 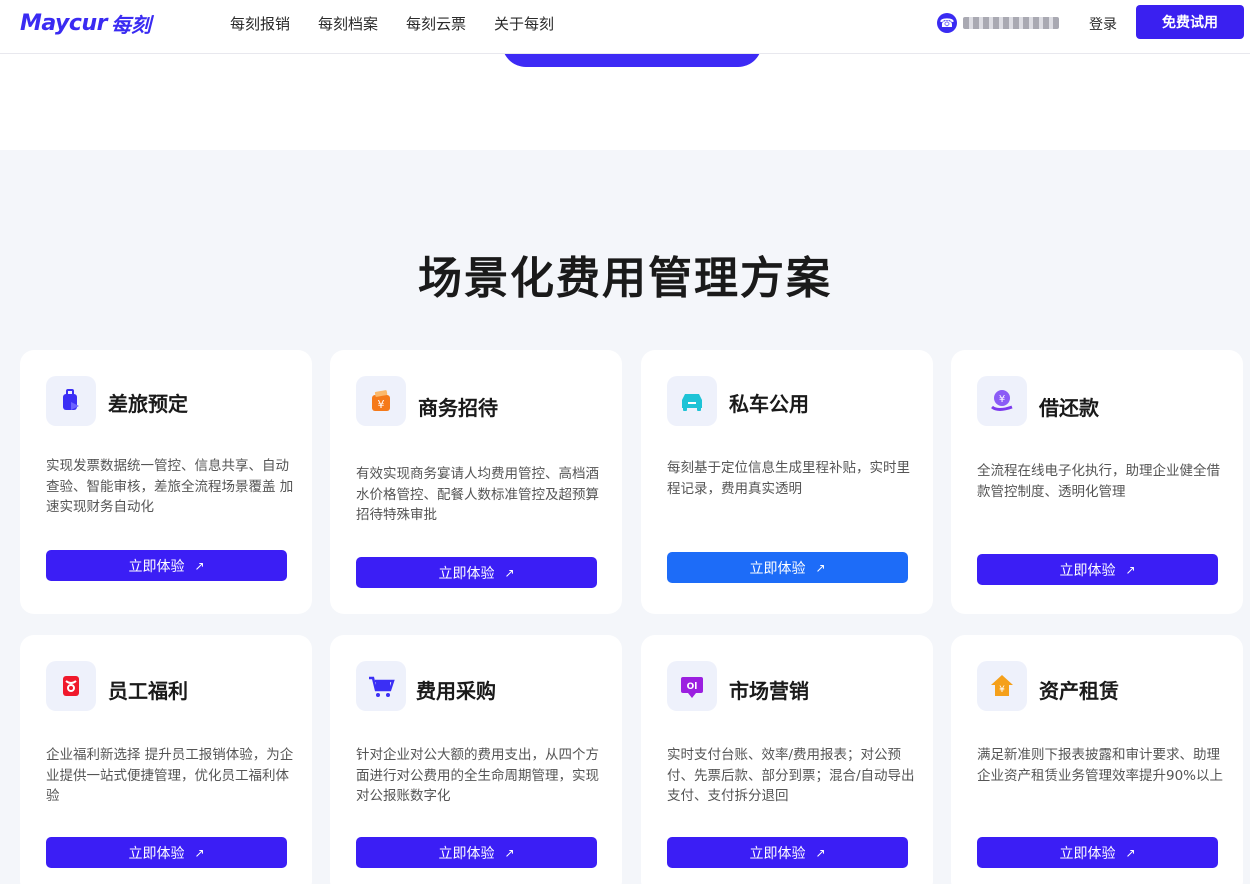 What do you see at coordinates (458, 408) in the screenshot?
I see `card-title: 商务招待` at bounding box center [458, 408].